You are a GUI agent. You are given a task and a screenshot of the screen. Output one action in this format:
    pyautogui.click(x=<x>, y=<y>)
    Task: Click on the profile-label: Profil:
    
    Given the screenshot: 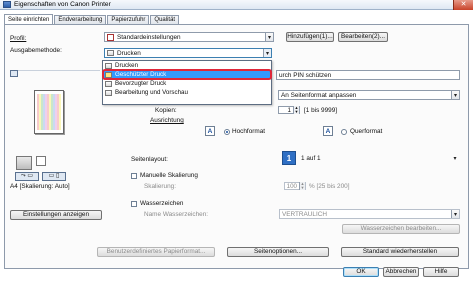 What is the action you would take?
    pyautogui.click(x=18, y=38)
    